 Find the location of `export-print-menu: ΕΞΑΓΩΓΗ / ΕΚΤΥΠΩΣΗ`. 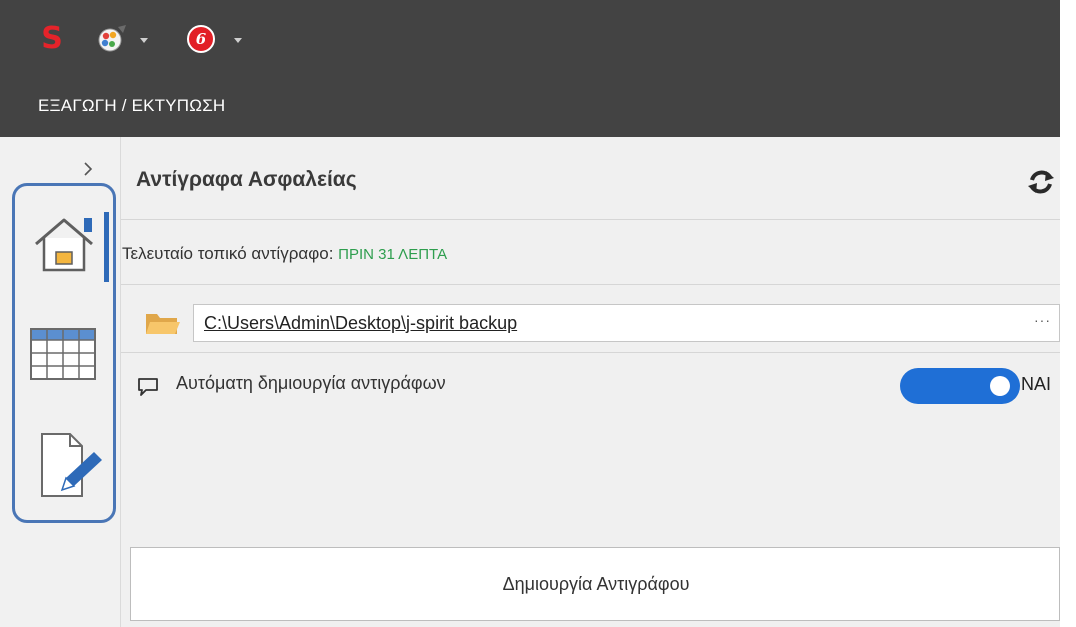

export-print-menu: ΕΞΑΓΩΓΗ / ΕΚΤΥΠΩΣΗ is located at coordinates (131, 106).